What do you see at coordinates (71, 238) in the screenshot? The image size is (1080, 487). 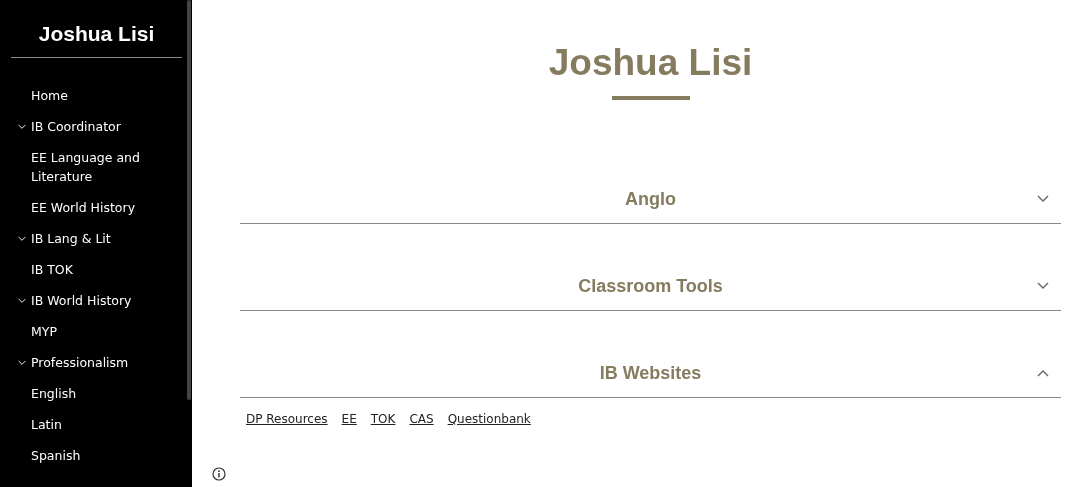 I see `nav-link: IB Lang & Lit` at bounding box center [71, 238].